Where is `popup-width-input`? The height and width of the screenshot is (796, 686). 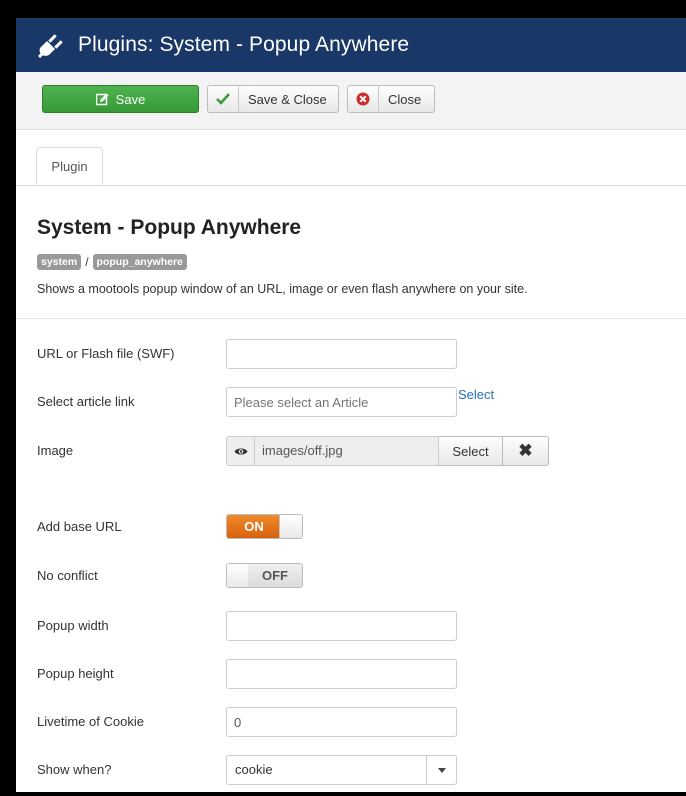 popup-width-input is located at coordinates (341, 626).